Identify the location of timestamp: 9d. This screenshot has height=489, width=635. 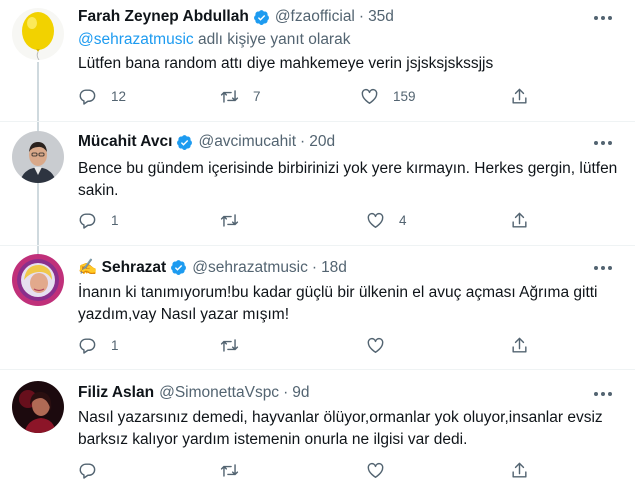
(300, 393).